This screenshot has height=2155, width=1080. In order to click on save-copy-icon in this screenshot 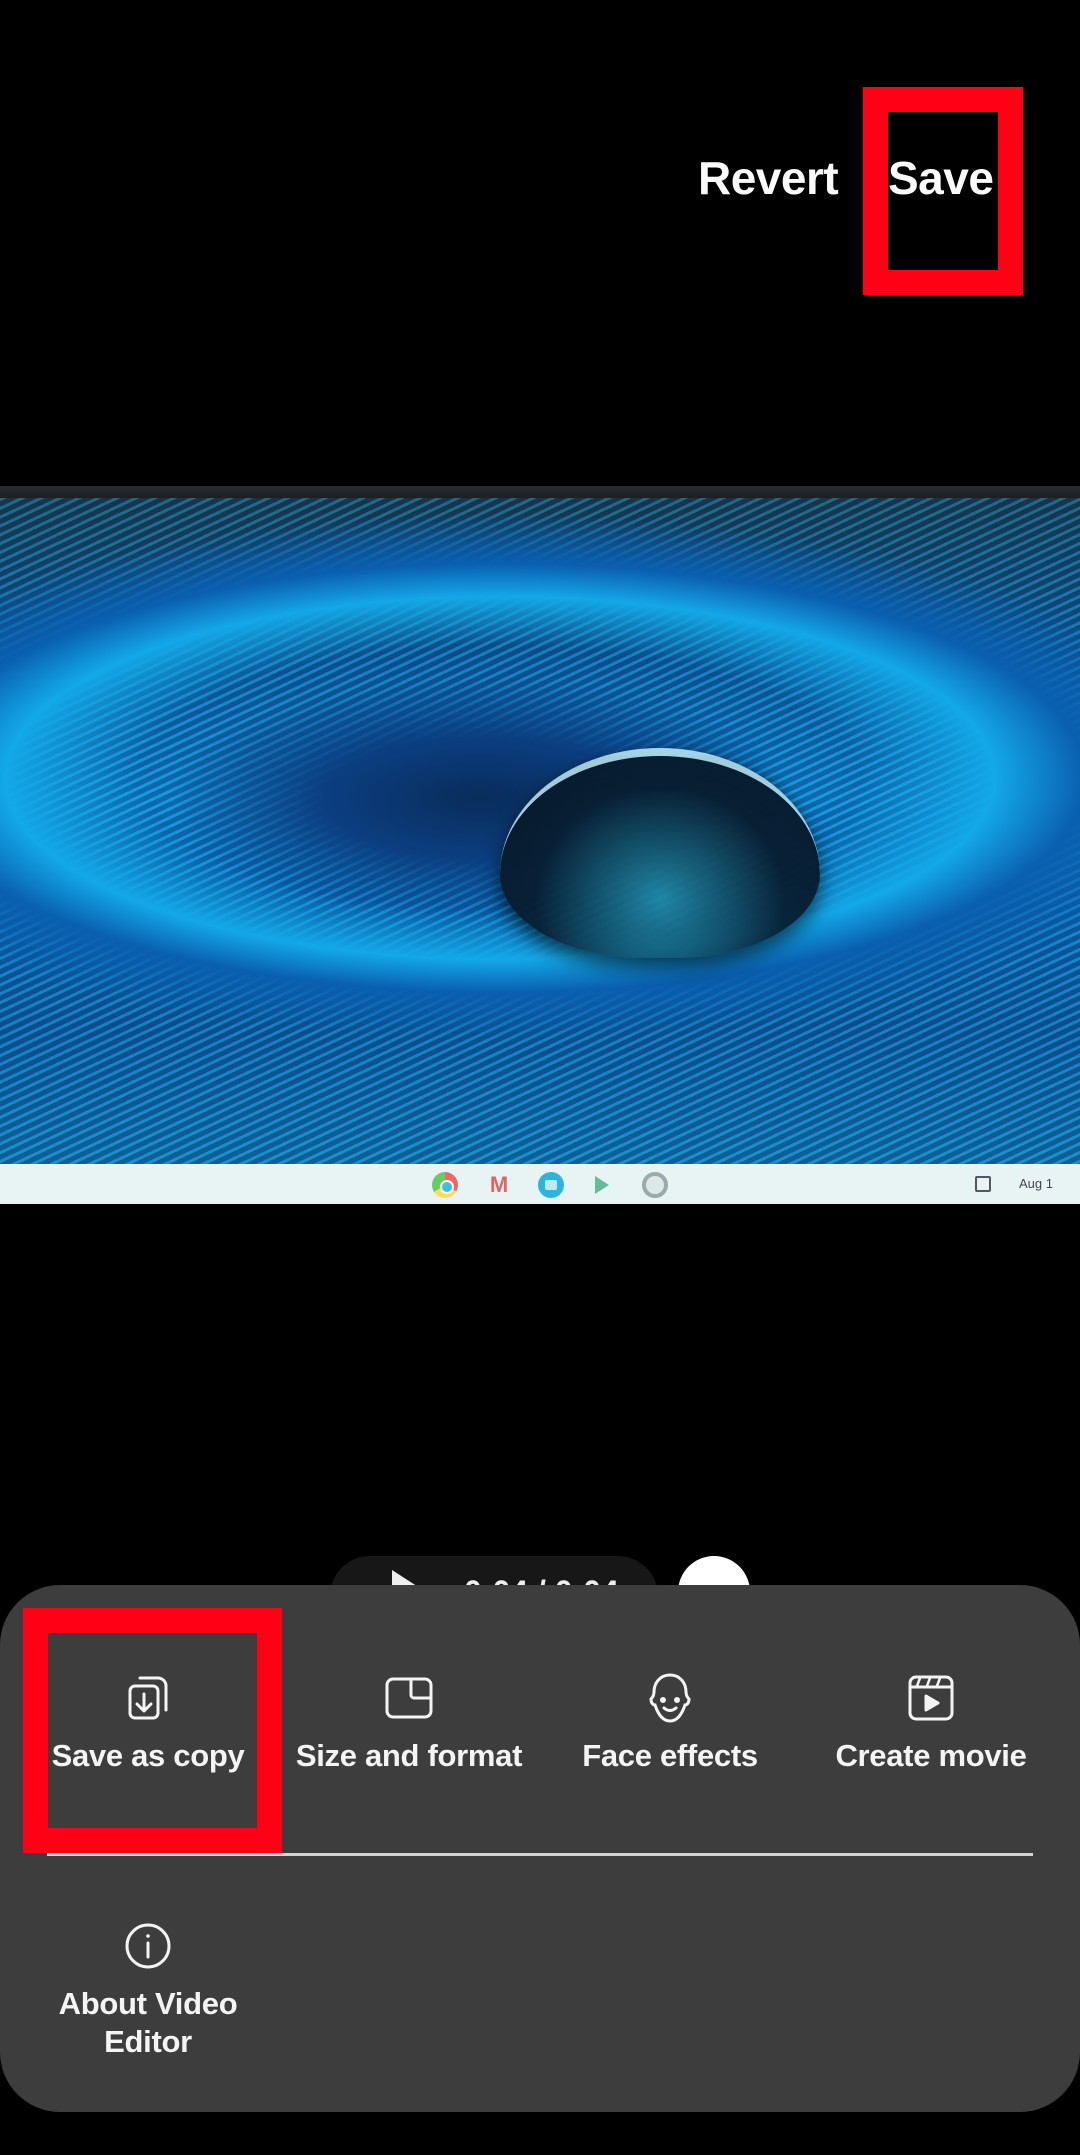, I will do `click(148, 1698)`.